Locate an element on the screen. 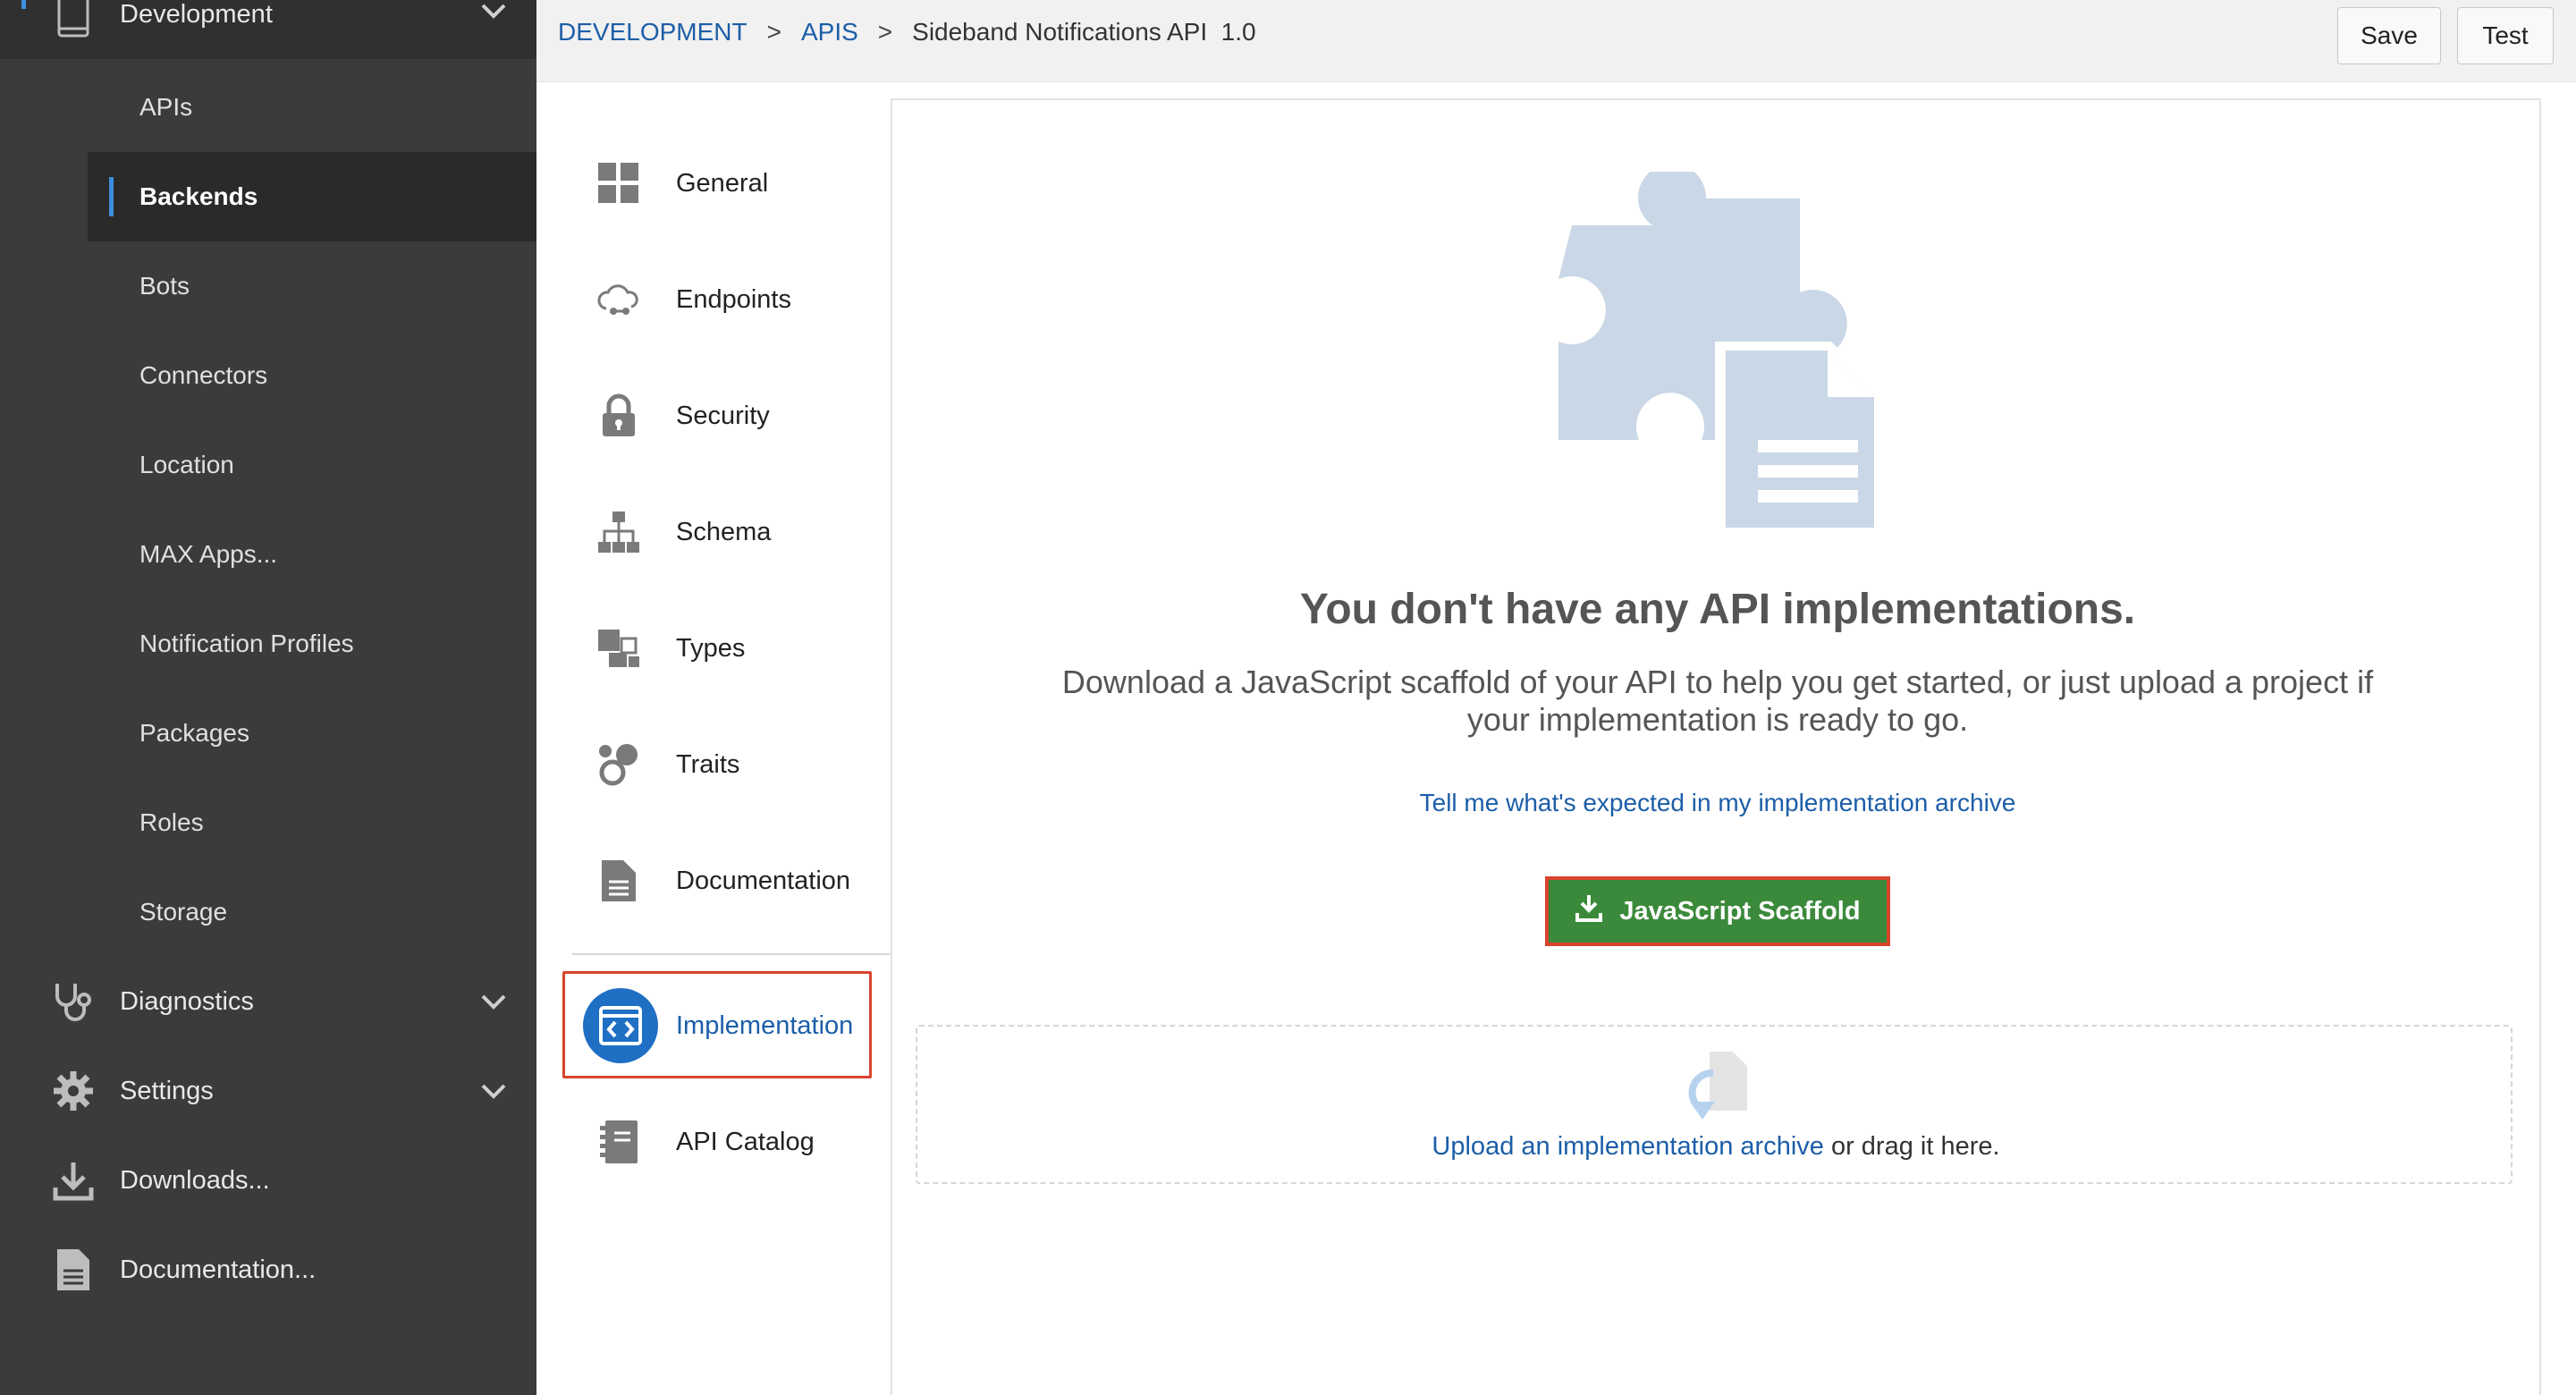 The height and width of the screenshot is (1395, 2576). nav-types: Types is located at coordinates (731, 648).